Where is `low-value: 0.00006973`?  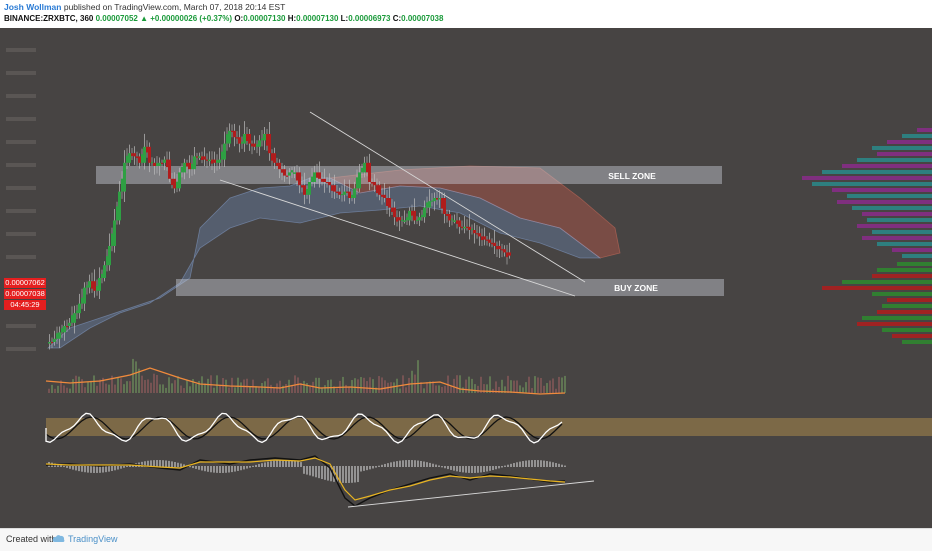
low-value: 0.00006973 is located at coordinates (369, 18).